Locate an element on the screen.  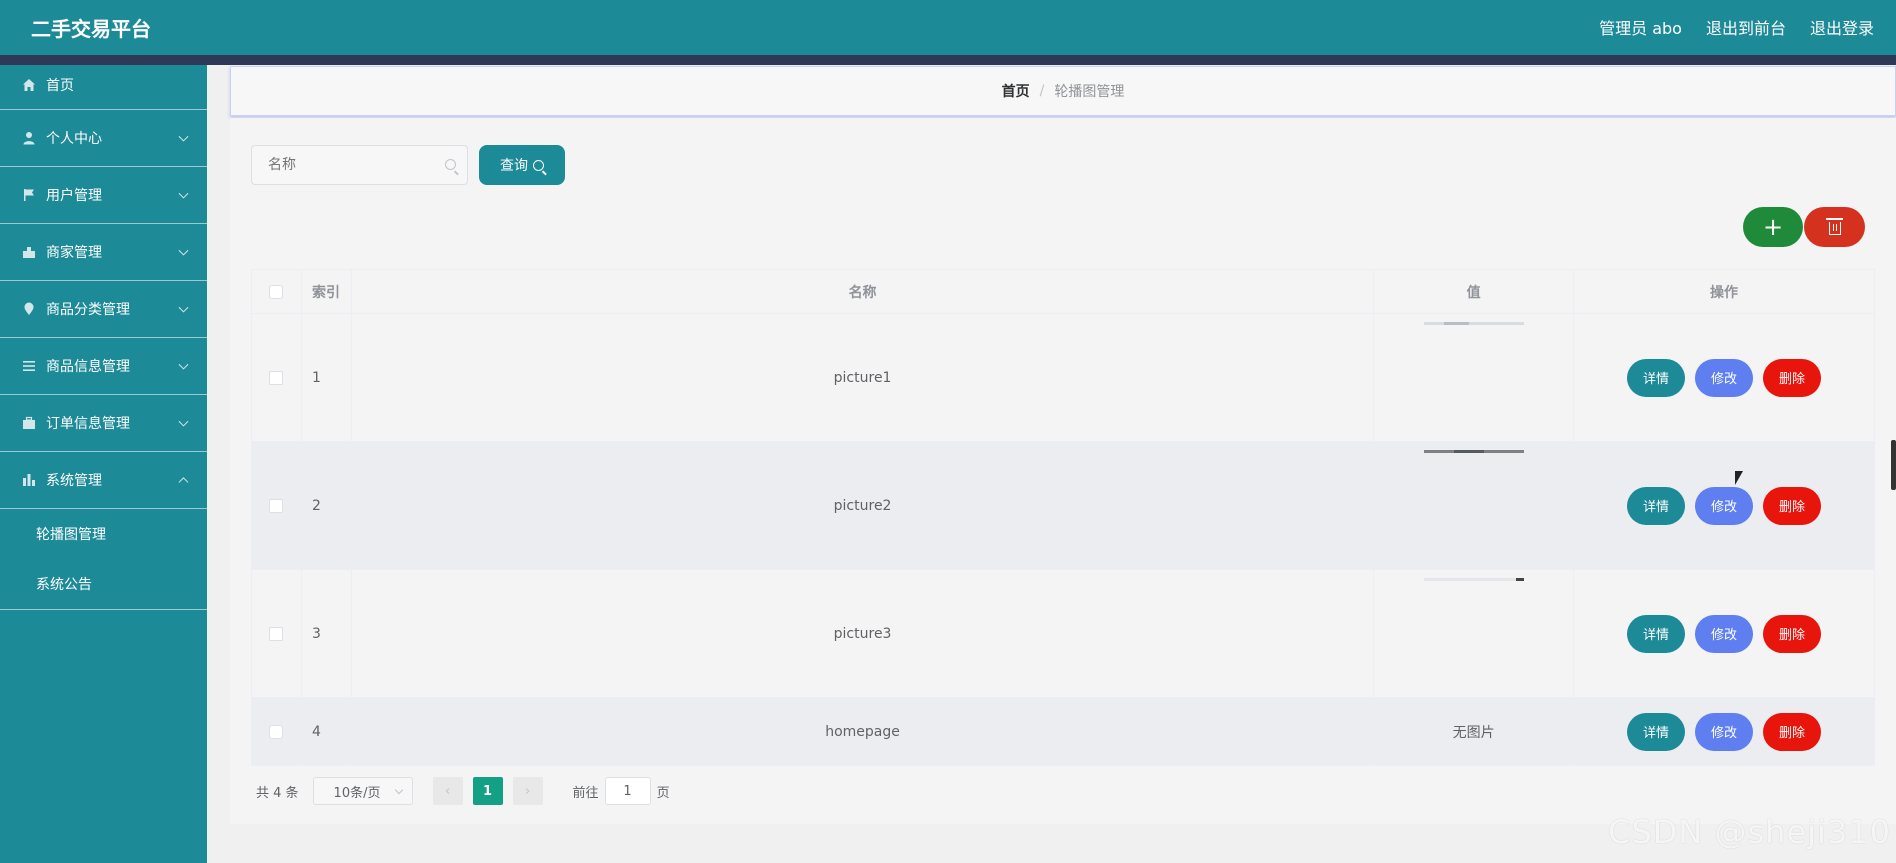
sidebar-item-merchant-management: 商家管理 is located at coordinates (103, 252).